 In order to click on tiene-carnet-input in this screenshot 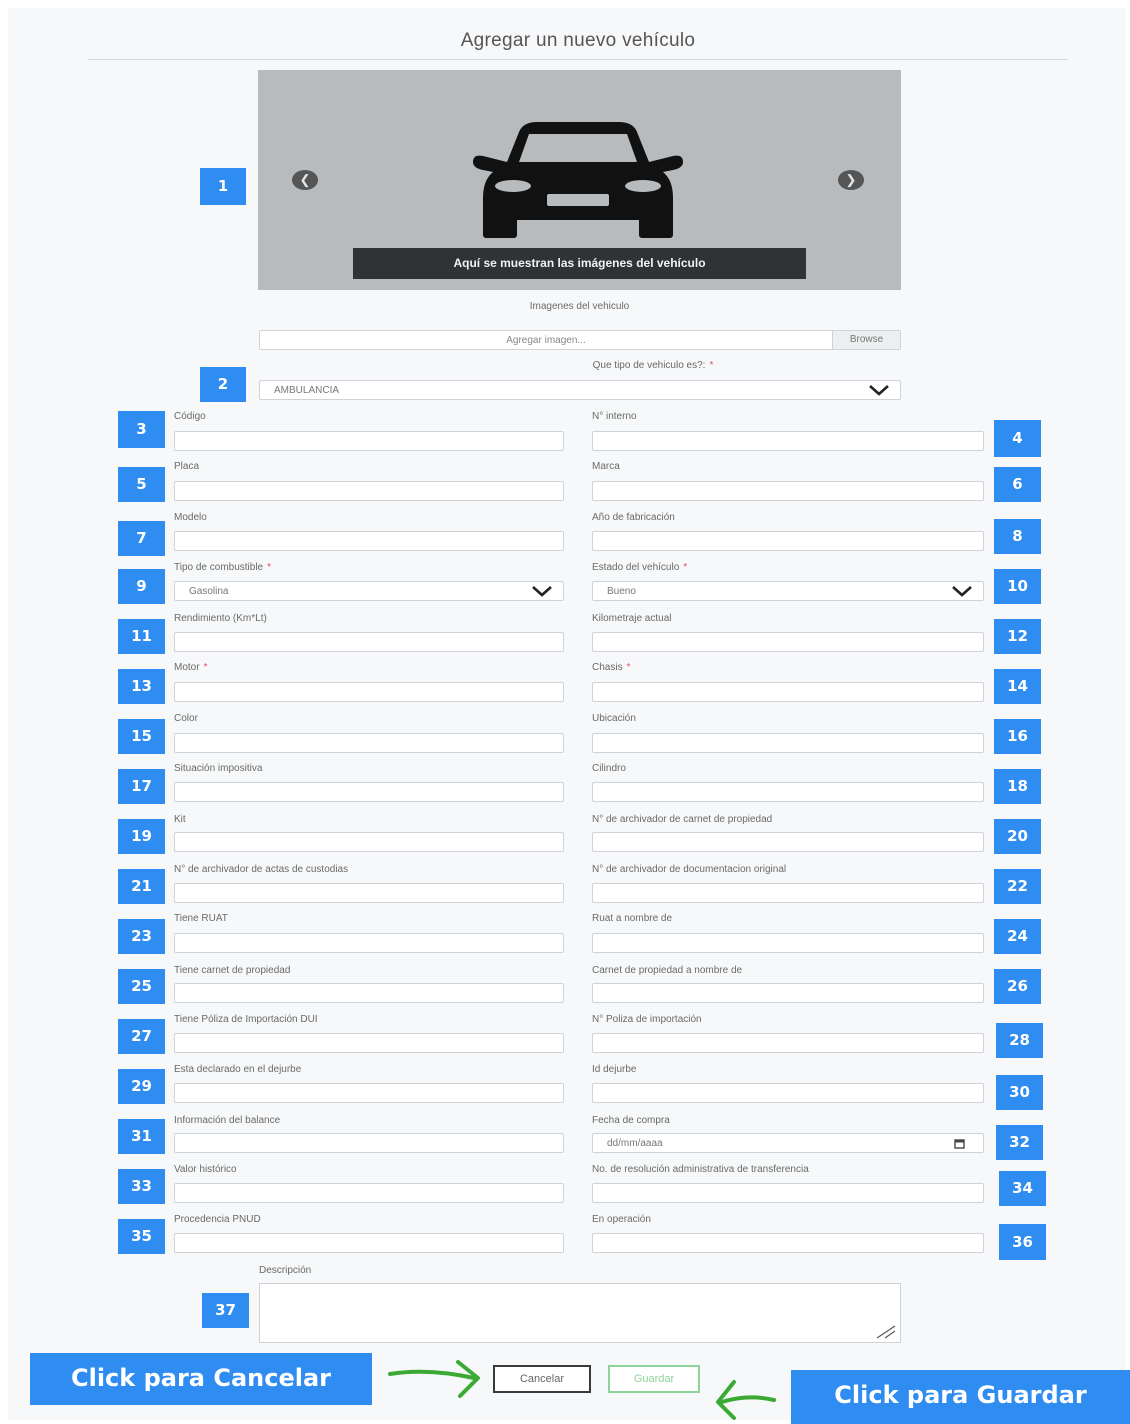, I will do `click(369, 993)`.